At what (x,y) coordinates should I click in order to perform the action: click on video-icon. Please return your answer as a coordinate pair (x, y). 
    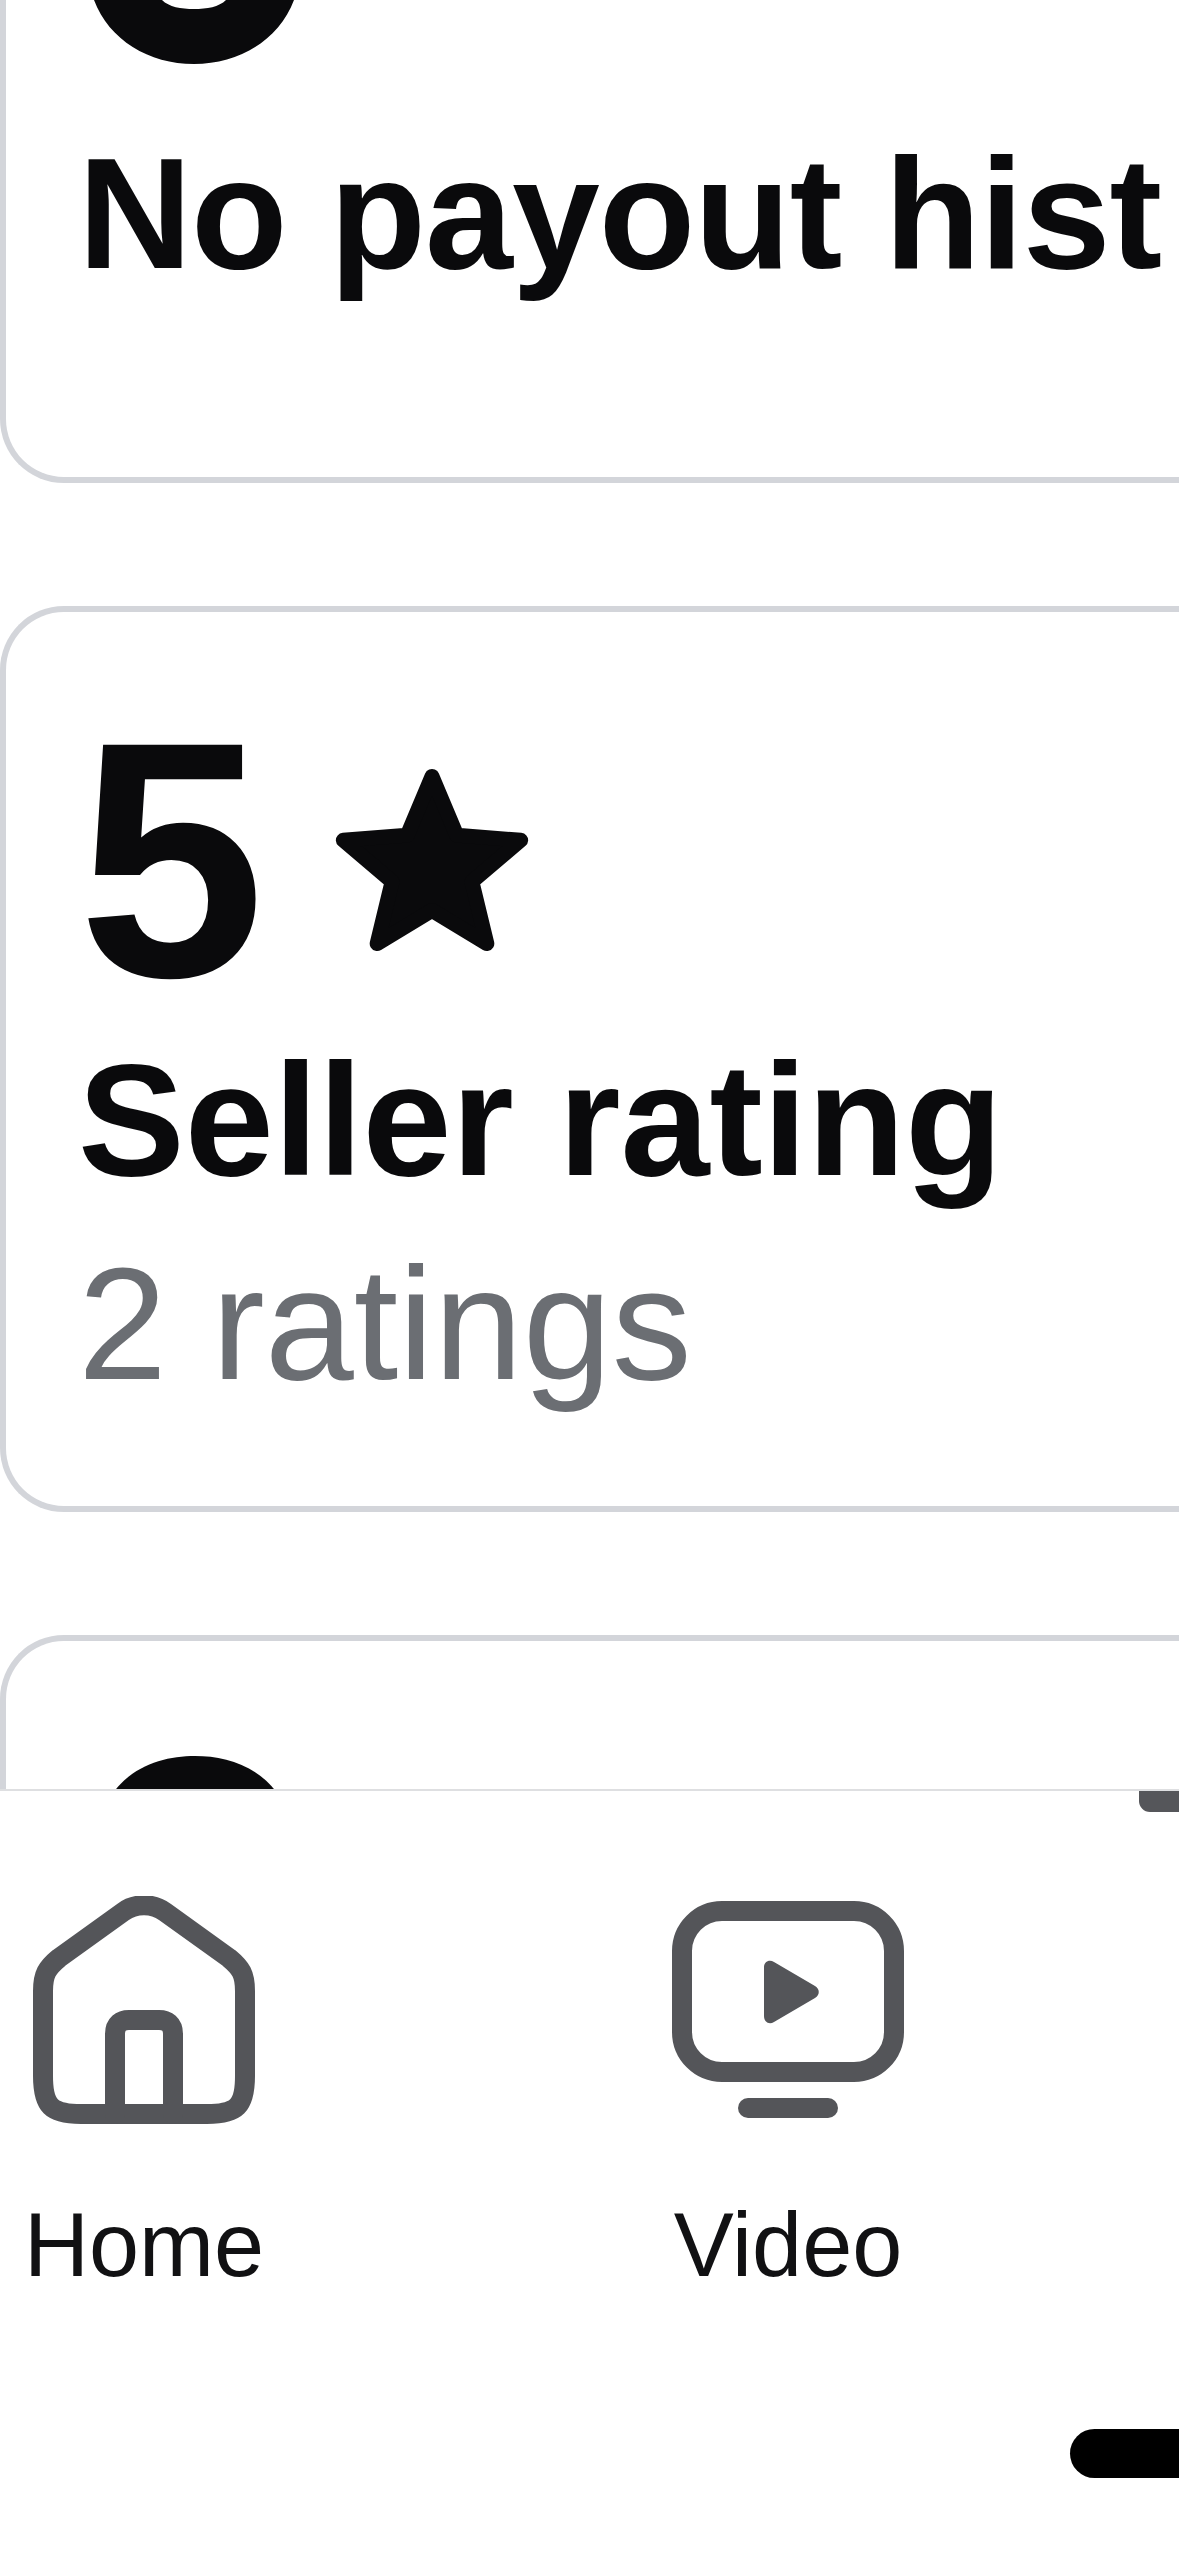
    Looking at the image, I should click on (788, 2010).